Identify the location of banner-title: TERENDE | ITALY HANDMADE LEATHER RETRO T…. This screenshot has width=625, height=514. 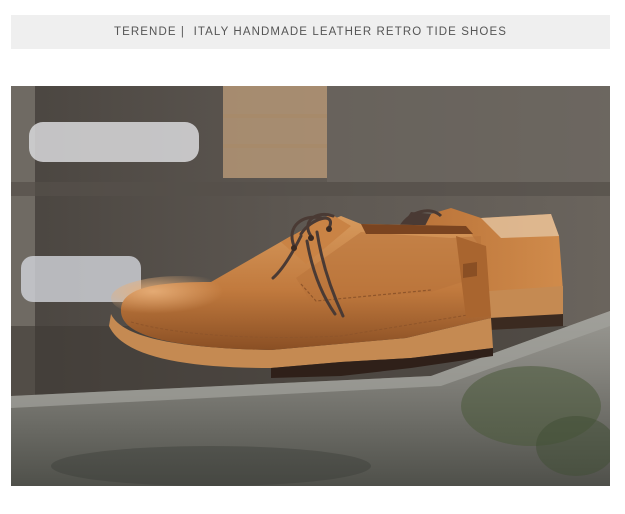
(310, 32).